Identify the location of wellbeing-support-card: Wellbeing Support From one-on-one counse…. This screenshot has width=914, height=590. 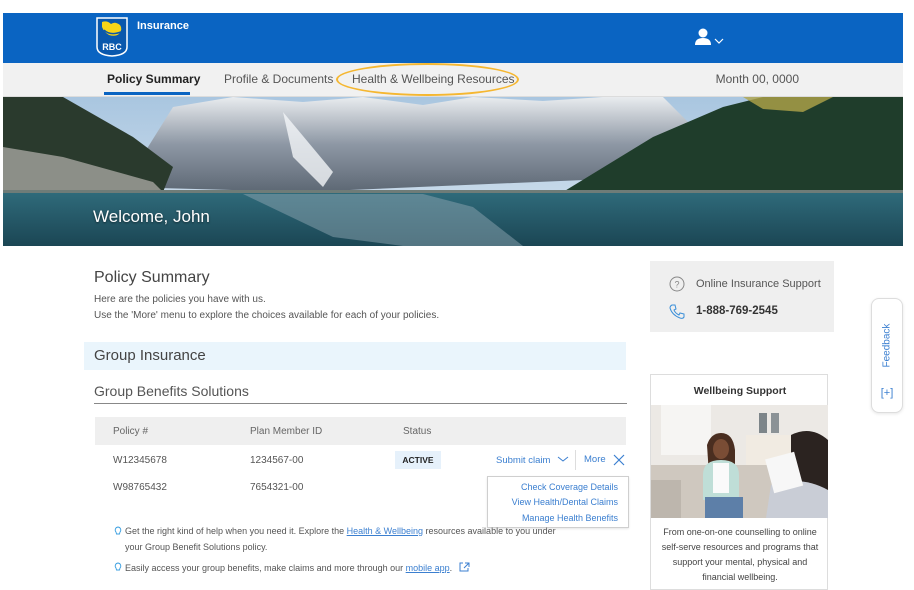
(739, 482).